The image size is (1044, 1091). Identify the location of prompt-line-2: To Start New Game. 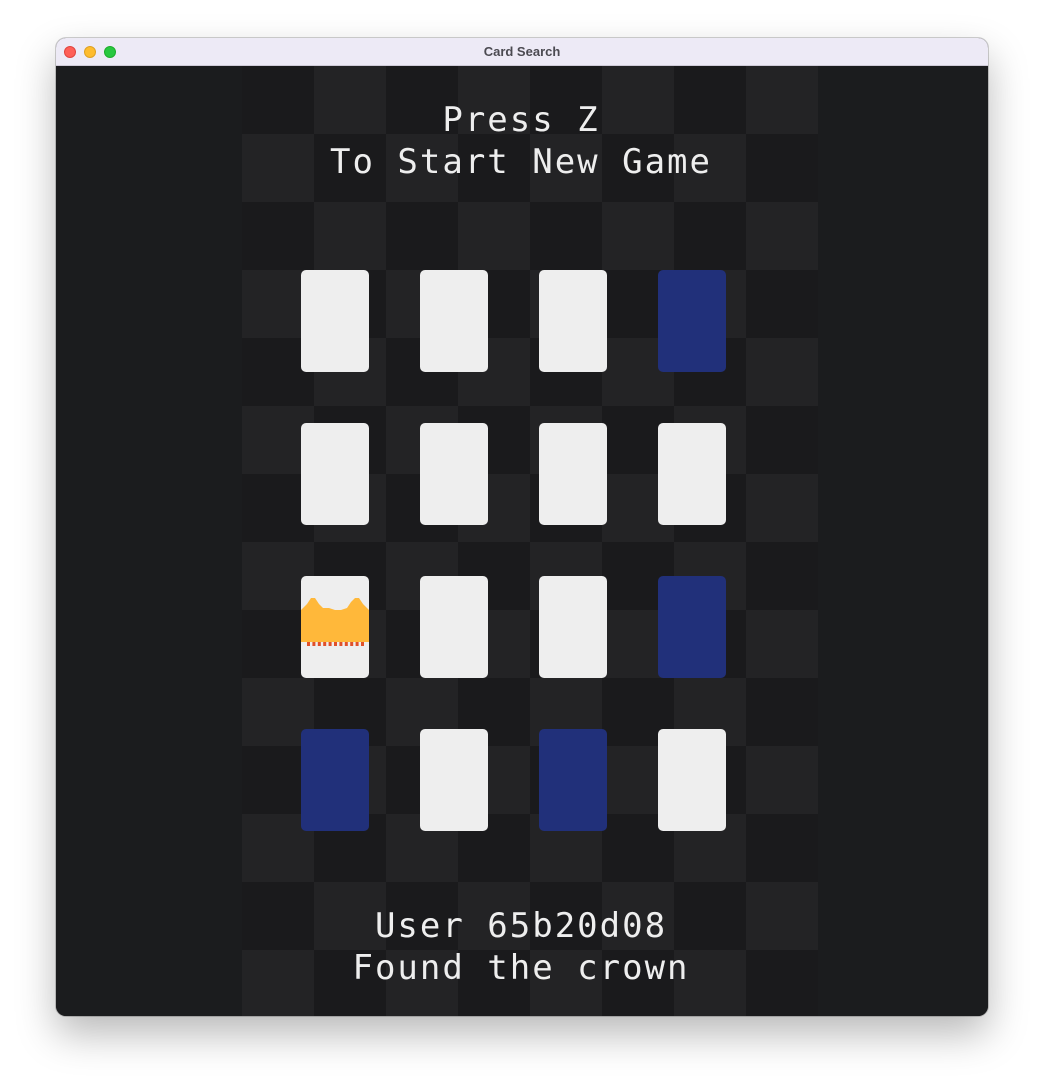
(521, 162).